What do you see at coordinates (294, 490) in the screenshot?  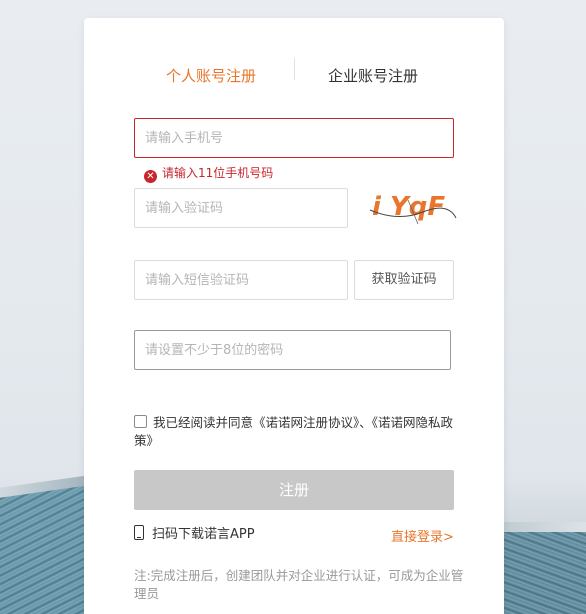 I see `register-button: 注册` at bounding box center [294, 490].